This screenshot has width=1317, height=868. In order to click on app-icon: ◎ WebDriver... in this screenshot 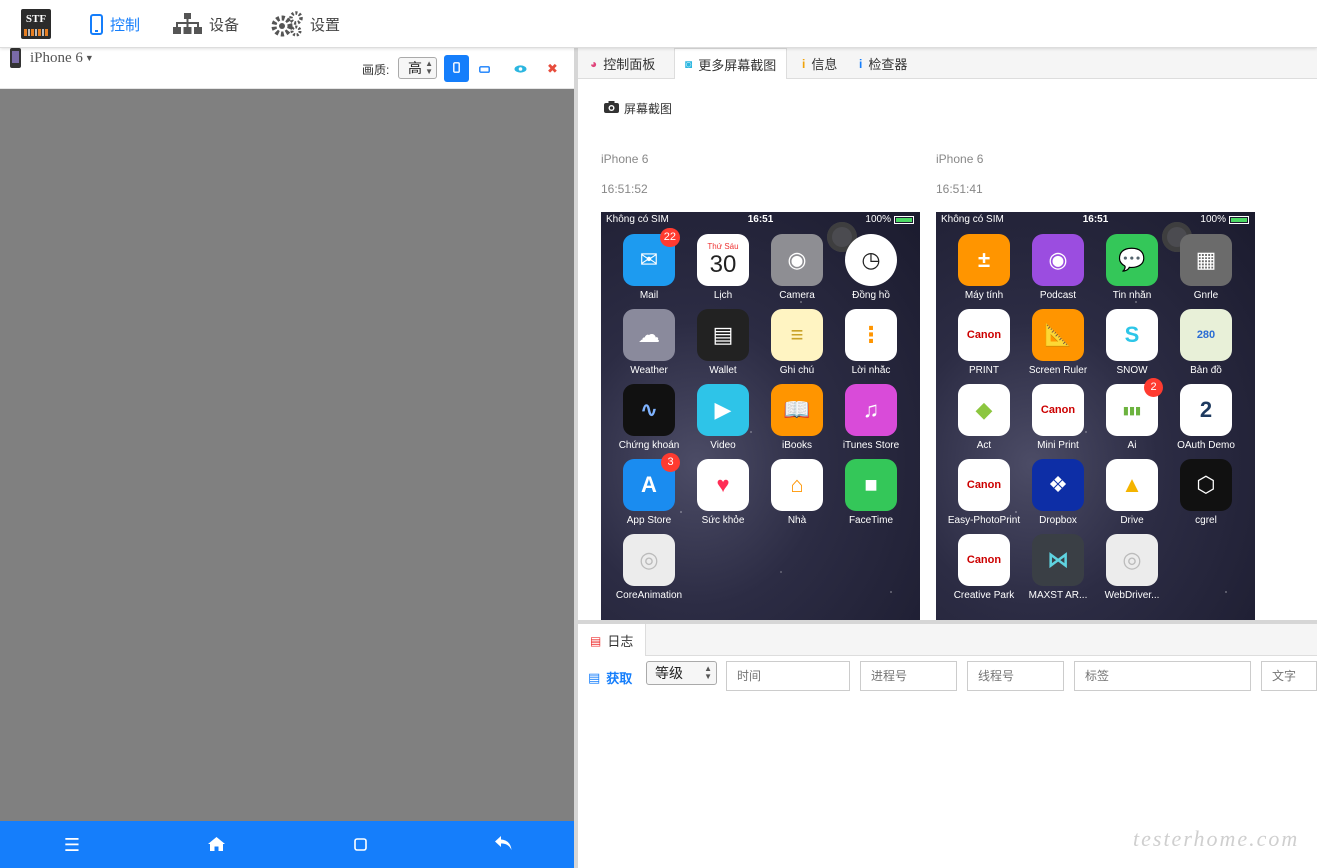, I will do `click(1132, 567)`.